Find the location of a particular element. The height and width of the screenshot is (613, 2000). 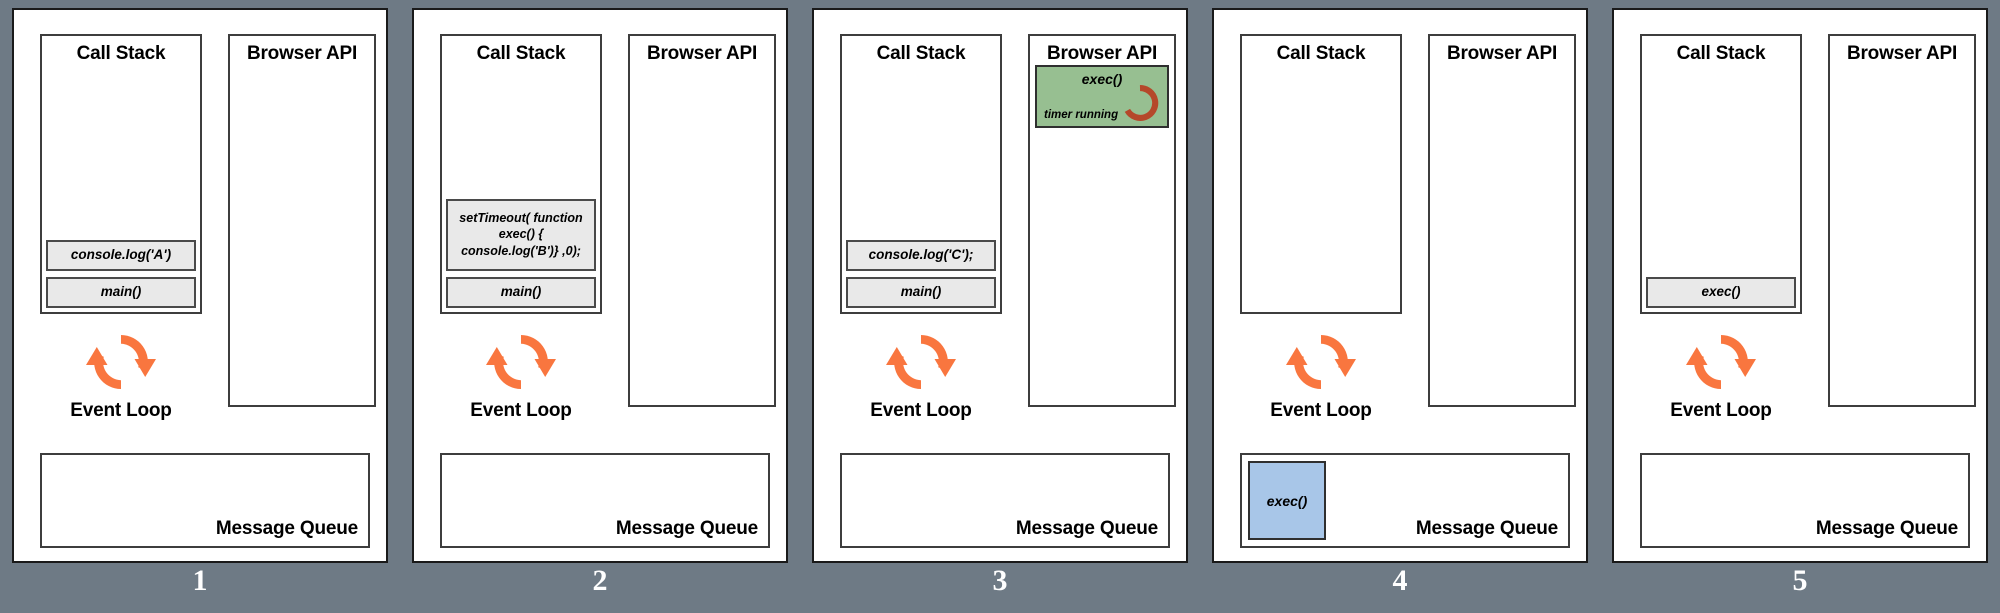

call-stack-box: Call Stack exec() is located at coordinates (1721, 174).